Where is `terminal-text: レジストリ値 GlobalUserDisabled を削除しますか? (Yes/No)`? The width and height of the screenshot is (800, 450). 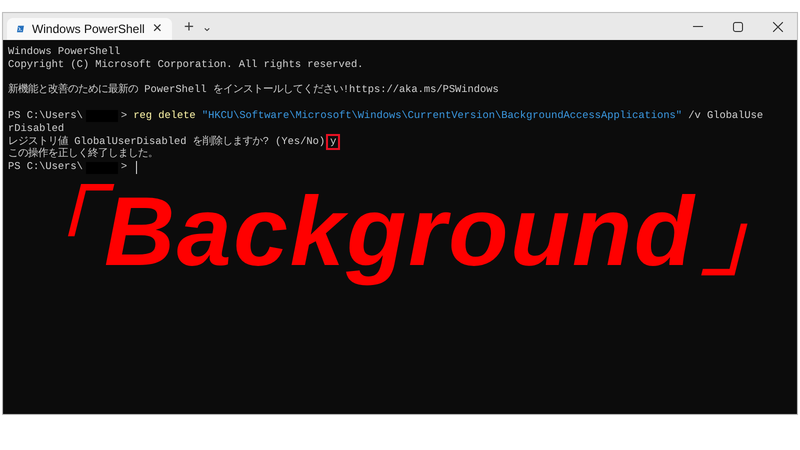
terminal-text: レジストリ値 GlobalUserDisabled を削除しますか? (Yes/No) is located at coordinates (167, 142).